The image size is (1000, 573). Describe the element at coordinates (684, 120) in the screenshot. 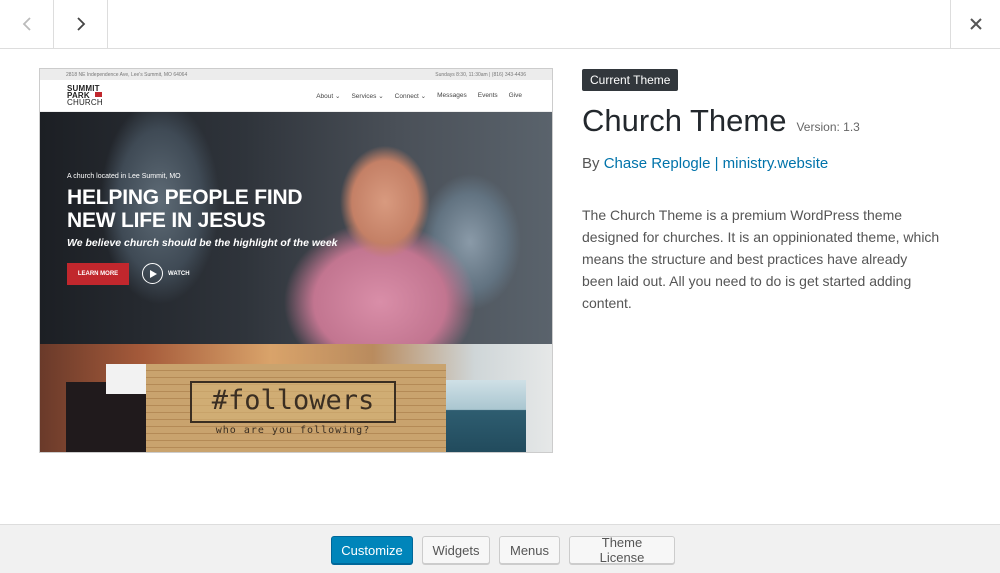

I see `theme-name: Church Theme` at that location.